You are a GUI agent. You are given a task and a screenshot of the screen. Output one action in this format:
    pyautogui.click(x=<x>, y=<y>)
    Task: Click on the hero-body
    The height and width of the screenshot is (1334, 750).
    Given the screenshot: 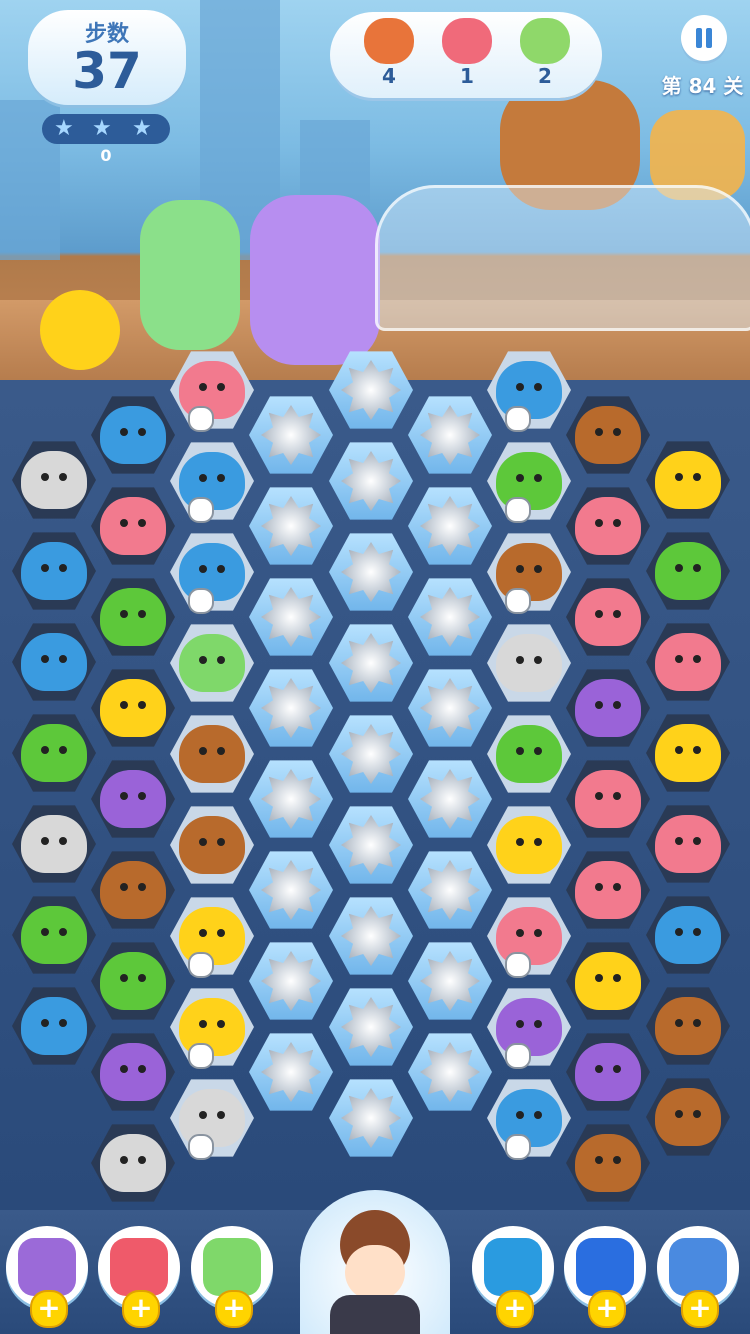 What is the action you would take?
    pyautogui.click(x=375, y=1314)
    